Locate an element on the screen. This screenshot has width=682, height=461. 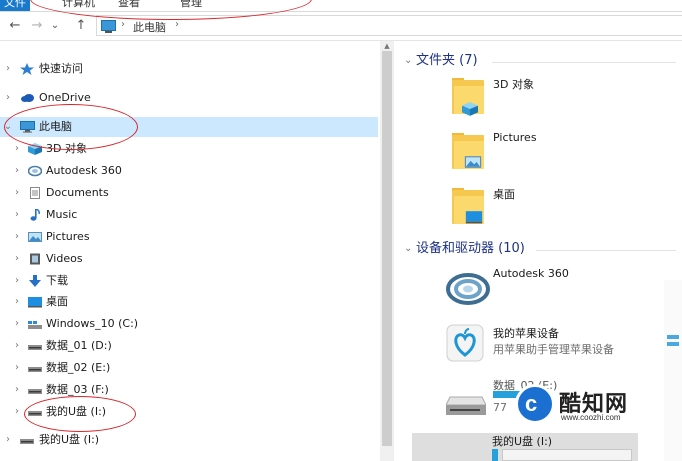
nav-item-downloads: › 下载 is located at coordinates (189, 281).